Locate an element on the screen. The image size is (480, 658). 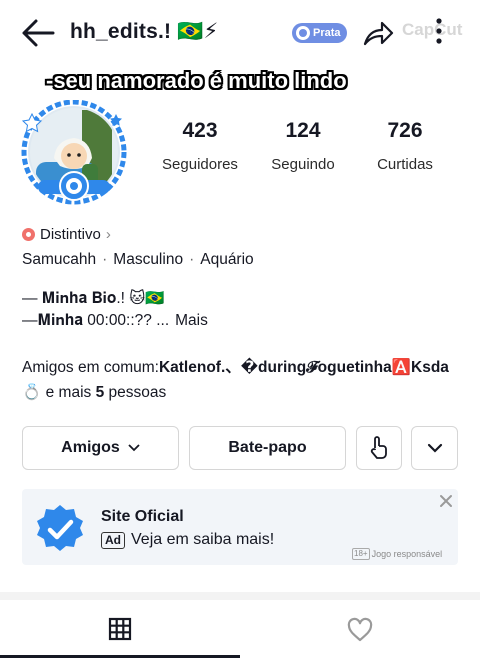
ad-disclaimer: 18+ Jogo responsável is located at coordinates (397, 554).